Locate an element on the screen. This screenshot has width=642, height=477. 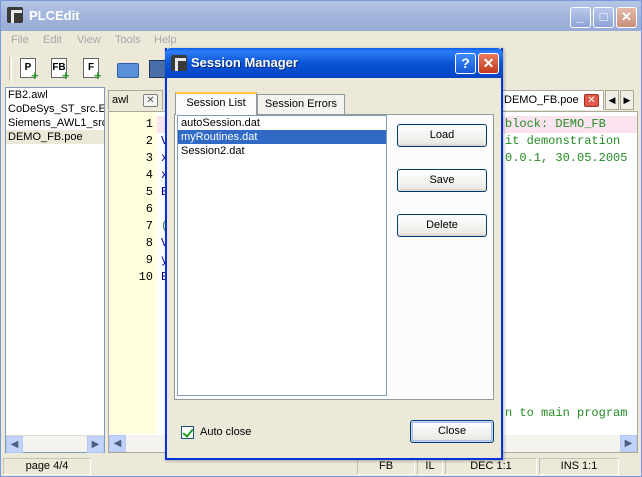
tab-next-icon: ▶ is located at coordinates (627, 100).